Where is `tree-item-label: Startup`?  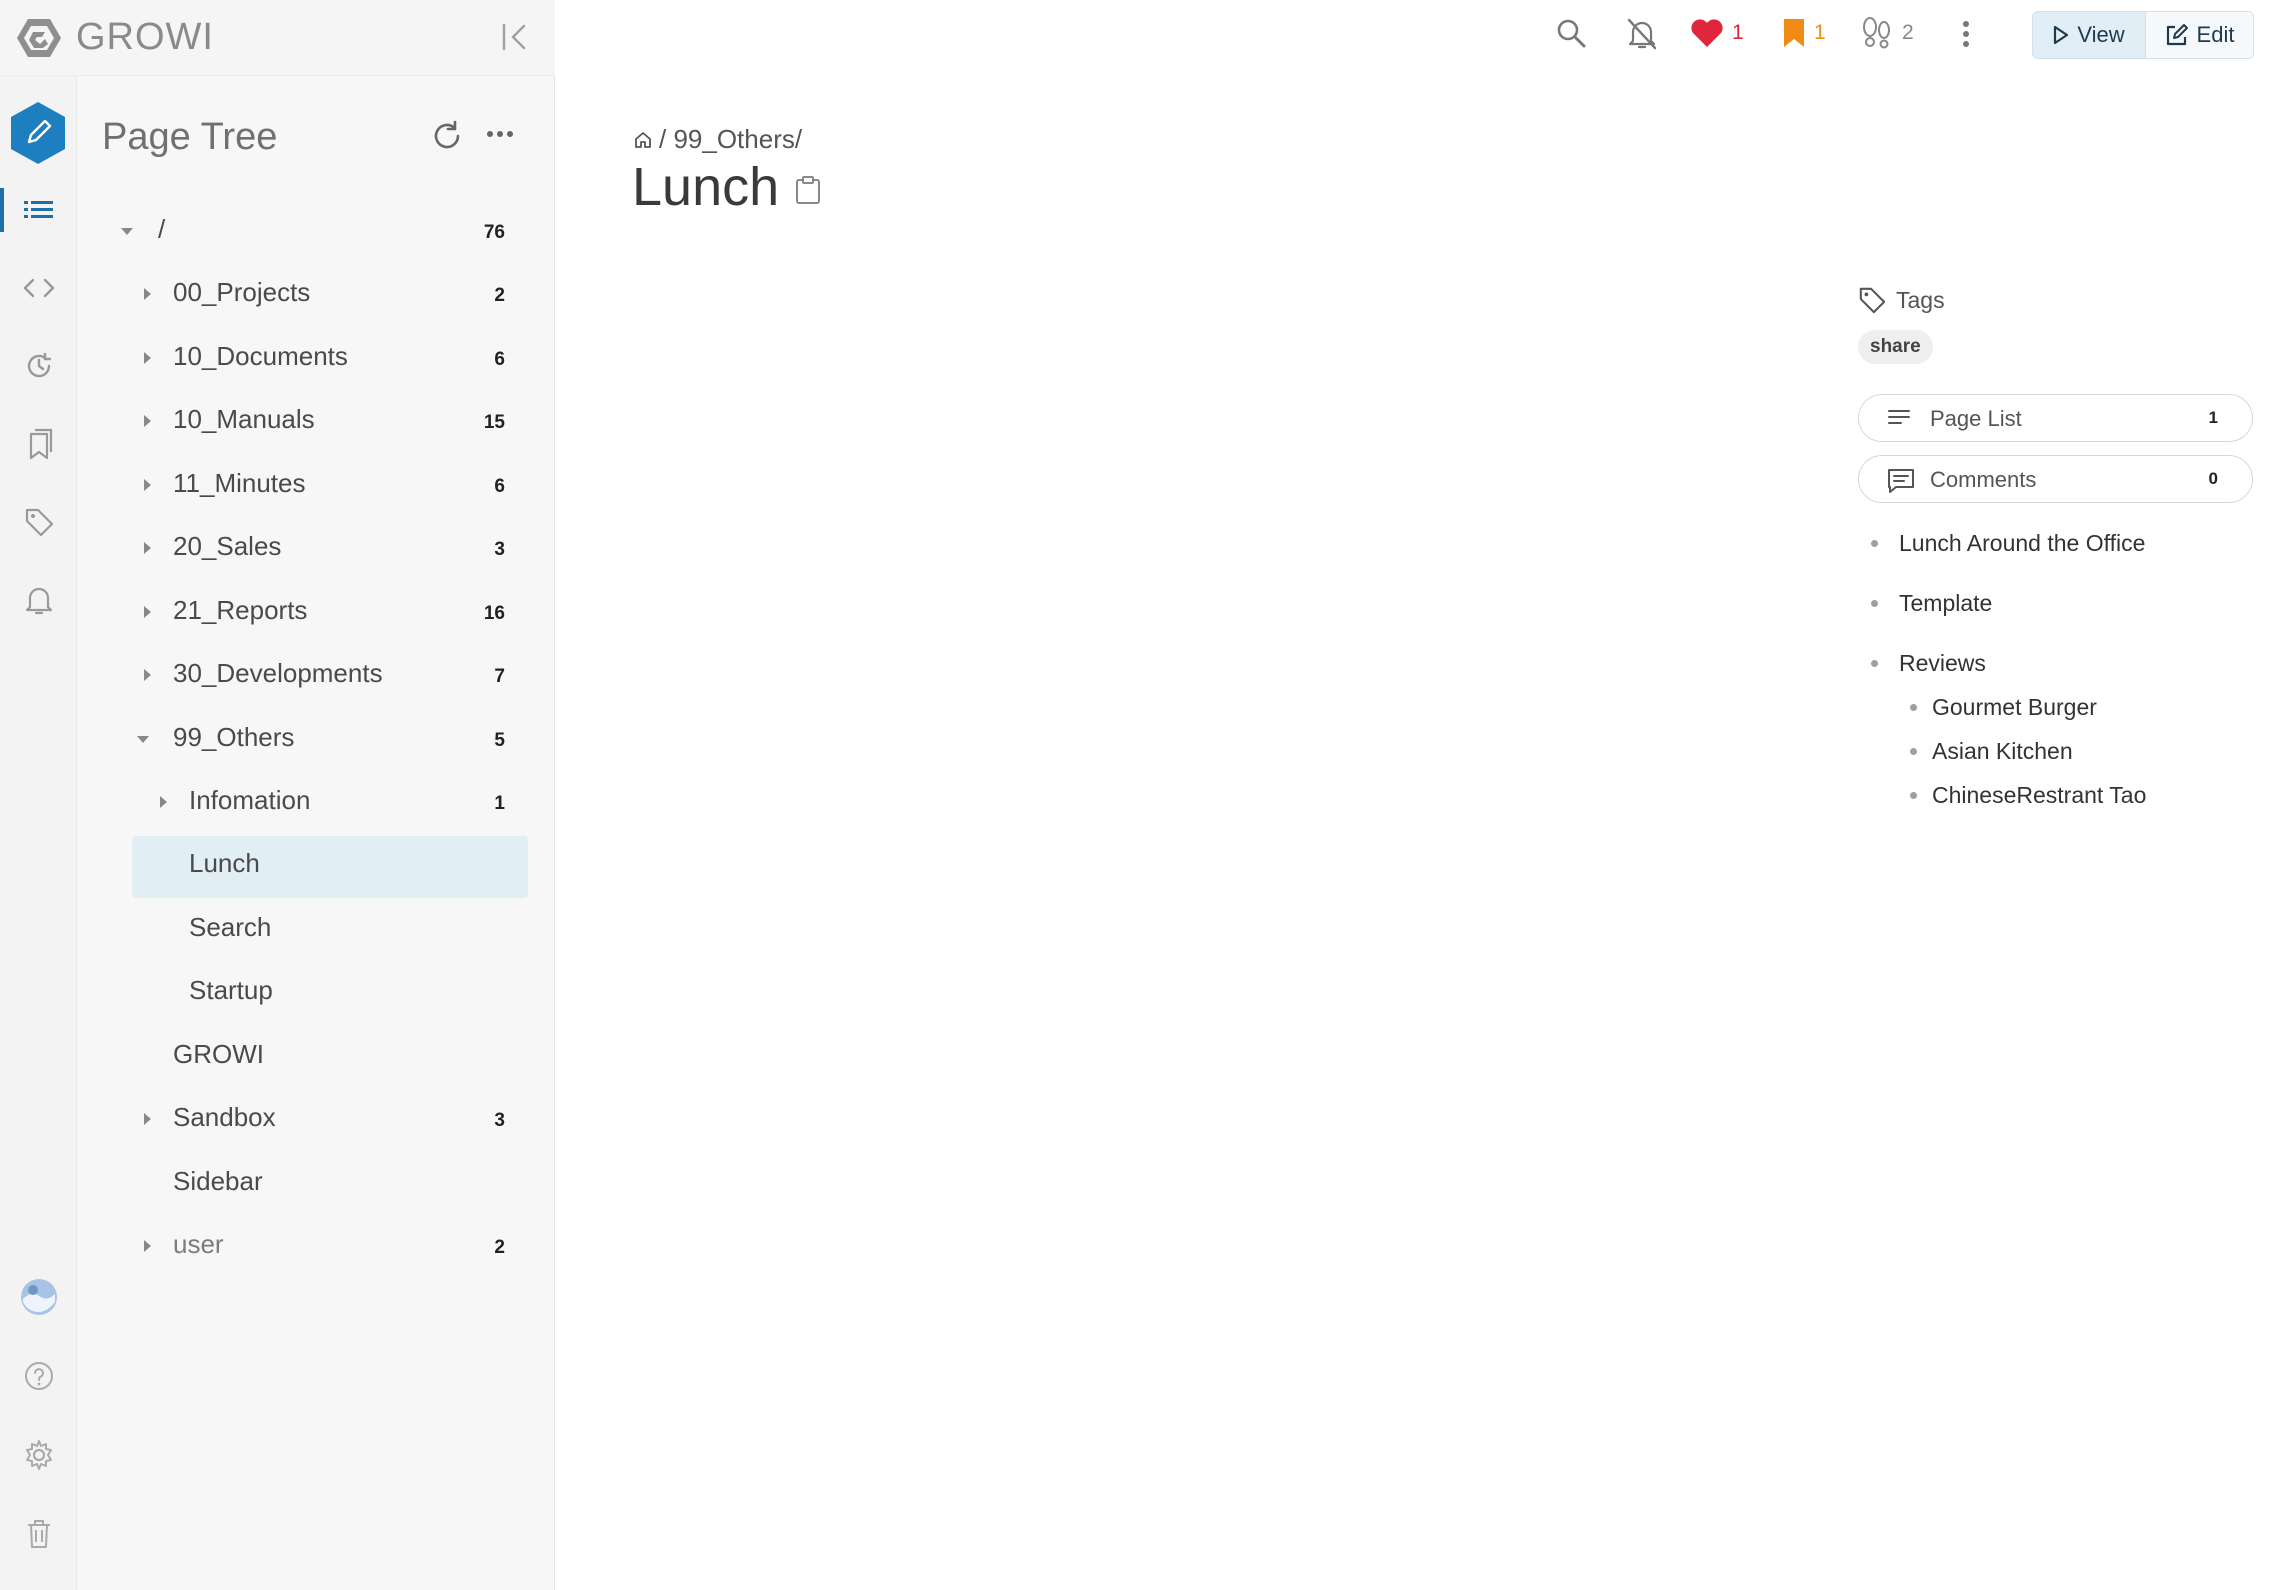
tree-item-label: Startup is located at coordinates (231, 990).